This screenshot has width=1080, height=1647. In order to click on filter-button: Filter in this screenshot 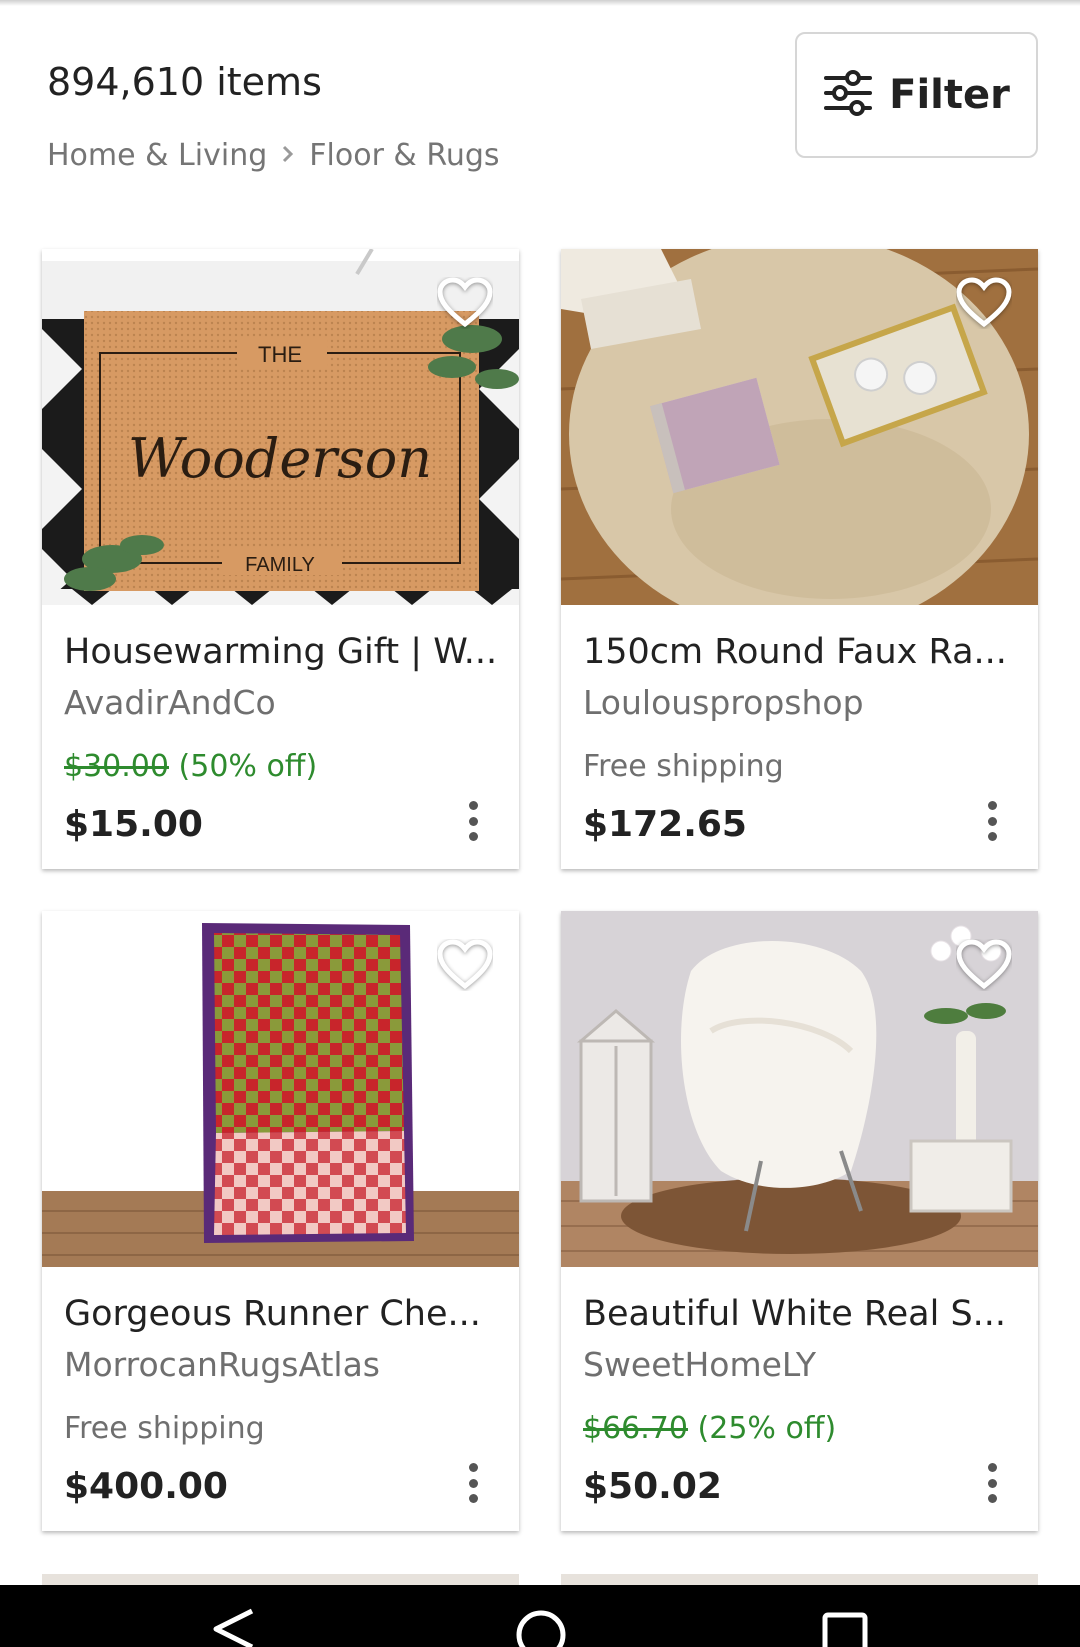, I will do `click(916, 95)`.